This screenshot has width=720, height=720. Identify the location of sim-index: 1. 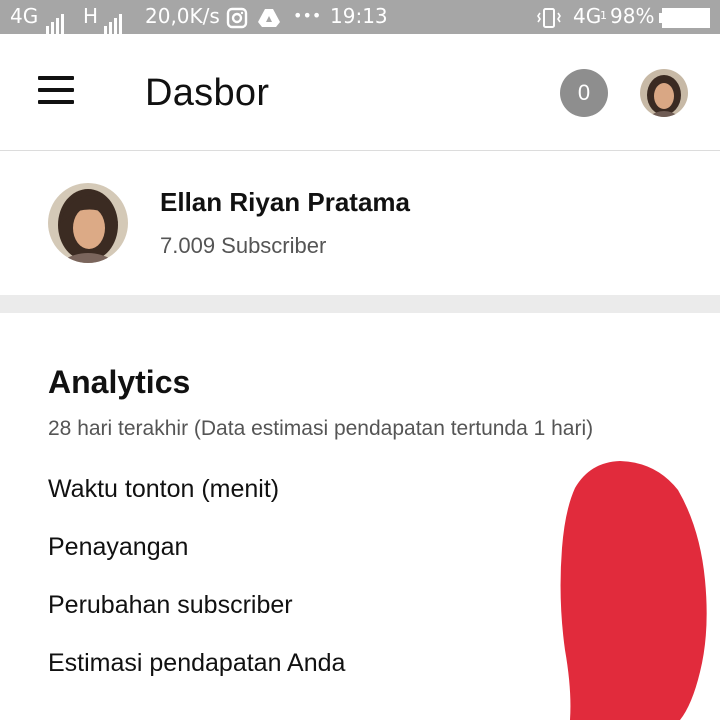
(603, 15).